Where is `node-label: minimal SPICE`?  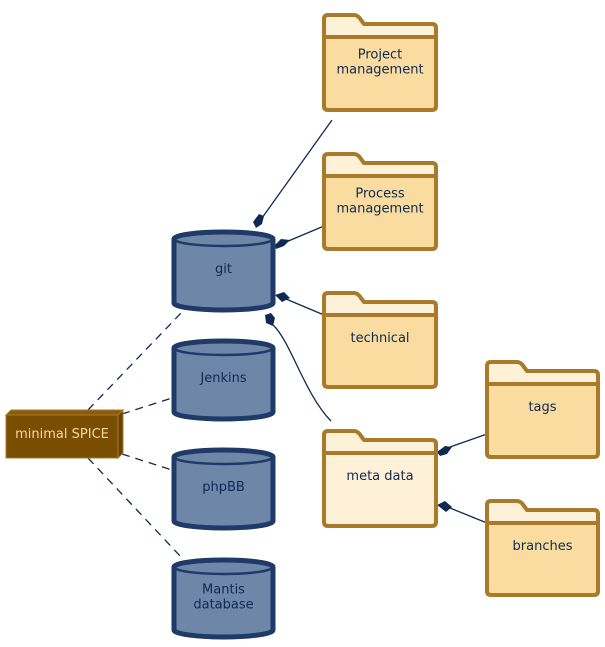
node-label: minimal SPICE is located at coordinates (62, 434).